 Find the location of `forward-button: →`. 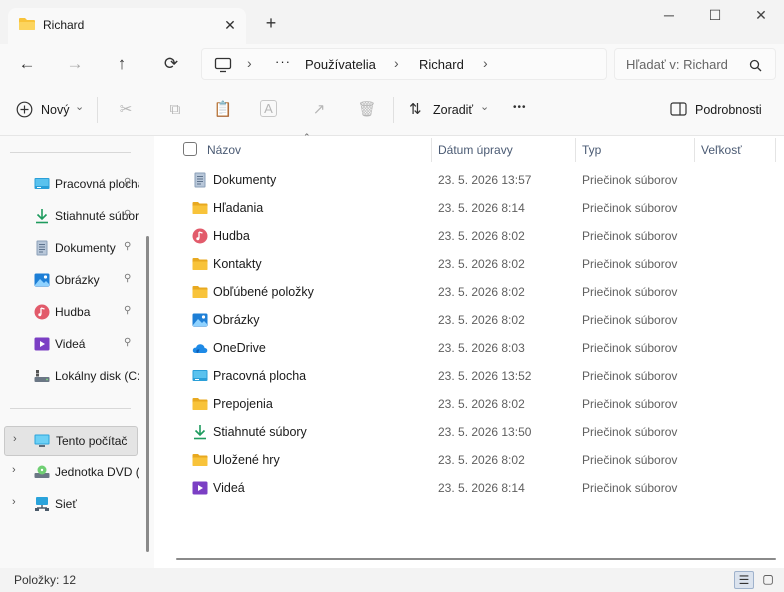

forward-button: → is located at coordinates (75, 64).